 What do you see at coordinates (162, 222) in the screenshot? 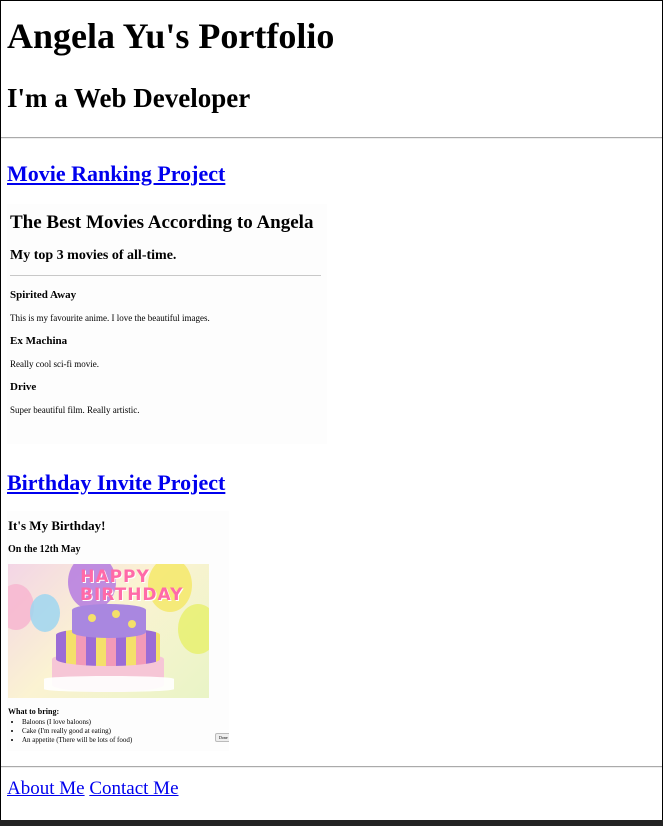
I see `movie-preview-title: The Best Movies According to Angela` at bounding box center [162, 222].